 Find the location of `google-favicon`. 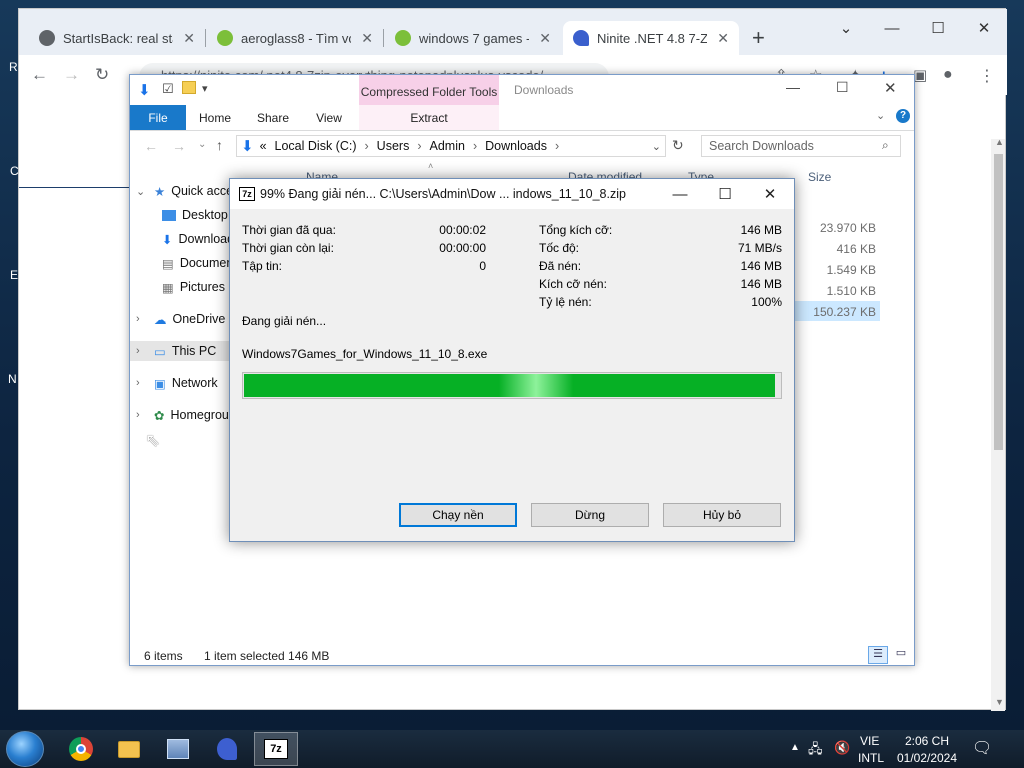

google-favicon is located at coordinates (403, 38).